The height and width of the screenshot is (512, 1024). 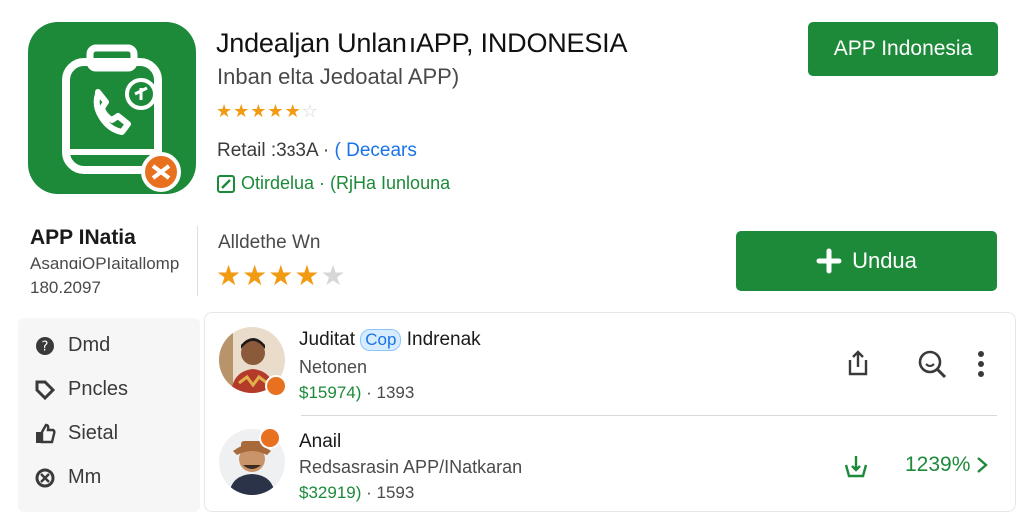 I want to click on sidebar-item-label: Sietal, so click(x=93, y=433).